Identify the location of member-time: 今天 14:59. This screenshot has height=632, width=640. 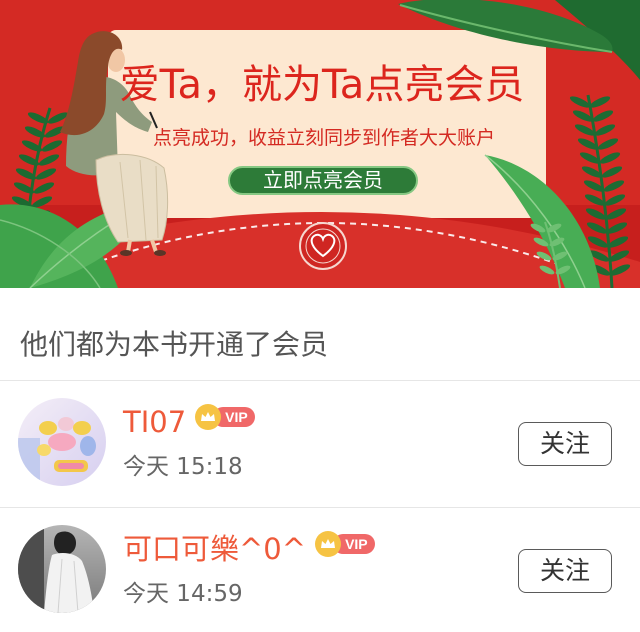
(183, 594).